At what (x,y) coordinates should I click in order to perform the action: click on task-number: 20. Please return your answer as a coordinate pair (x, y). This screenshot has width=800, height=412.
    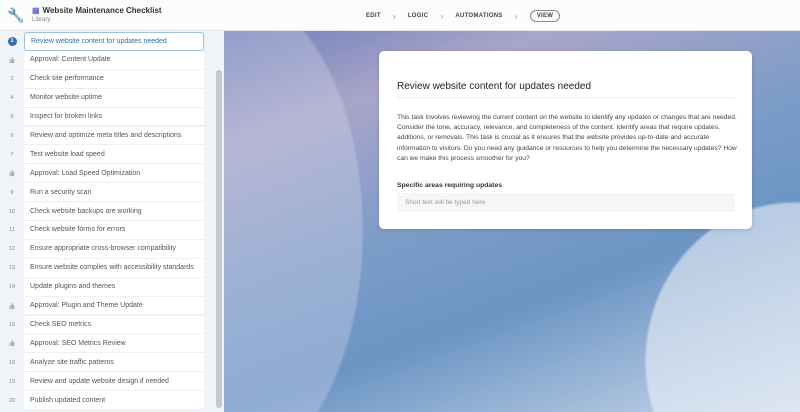
    Looking at the image, I should click on (12, 400).